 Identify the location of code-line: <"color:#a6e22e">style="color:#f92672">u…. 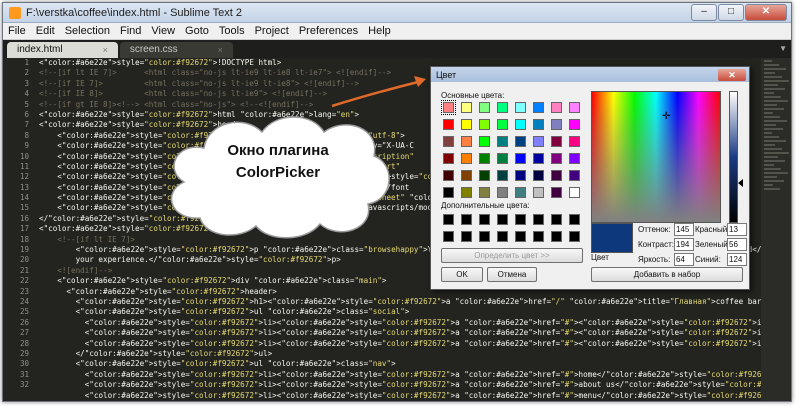
(217, 364).